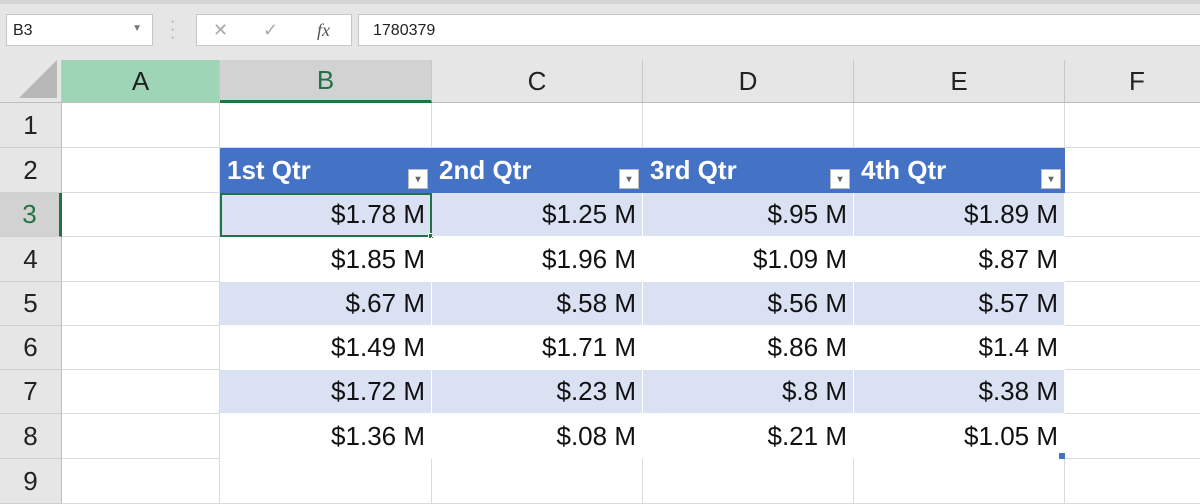  What do you see at coordinates (31, 481) in the screenshot?
I see `row-header-9: 9` at bounding box center [31, 481].